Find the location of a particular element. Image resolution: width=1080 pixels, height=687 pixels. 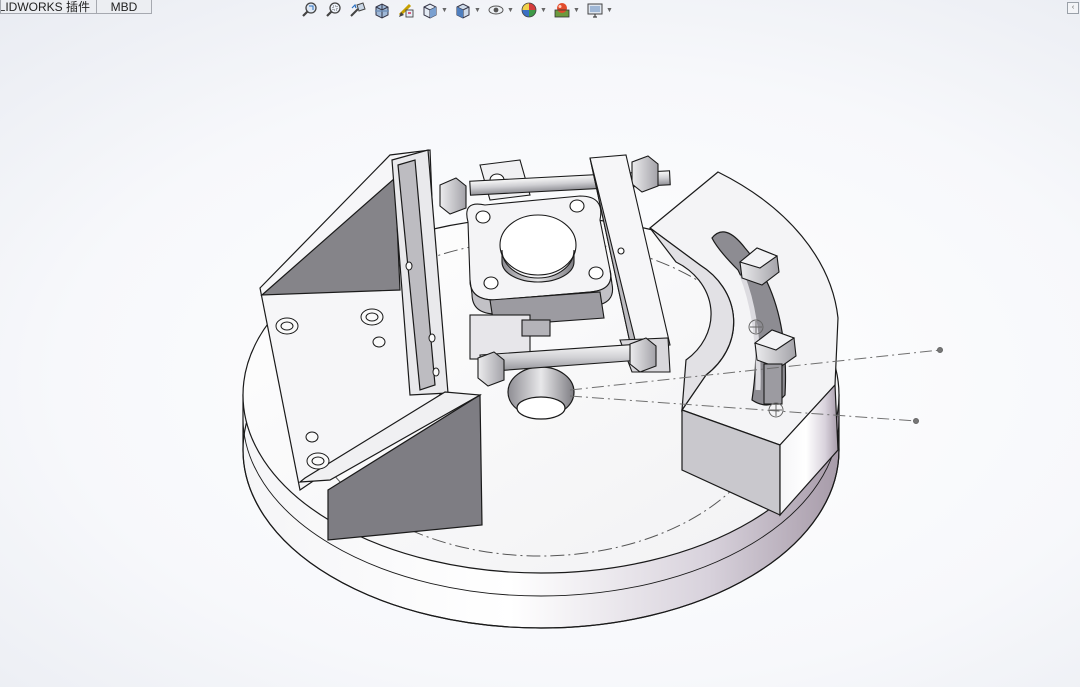

heads-up-view-toolbar: ▼ ▼ ▼ ▼ ▼ ▼ is located at coordinates (457, 10).